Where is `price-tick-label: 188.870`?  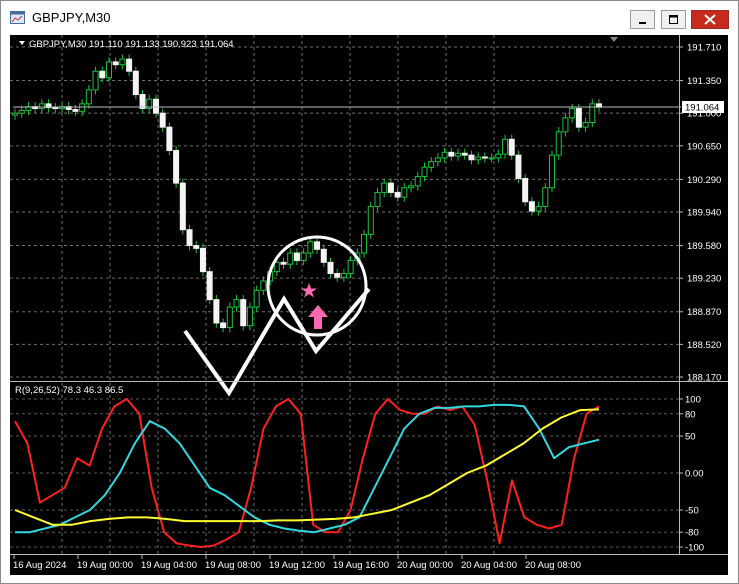 price-tick-label: 188.870 is located at coordinates (704, 312).